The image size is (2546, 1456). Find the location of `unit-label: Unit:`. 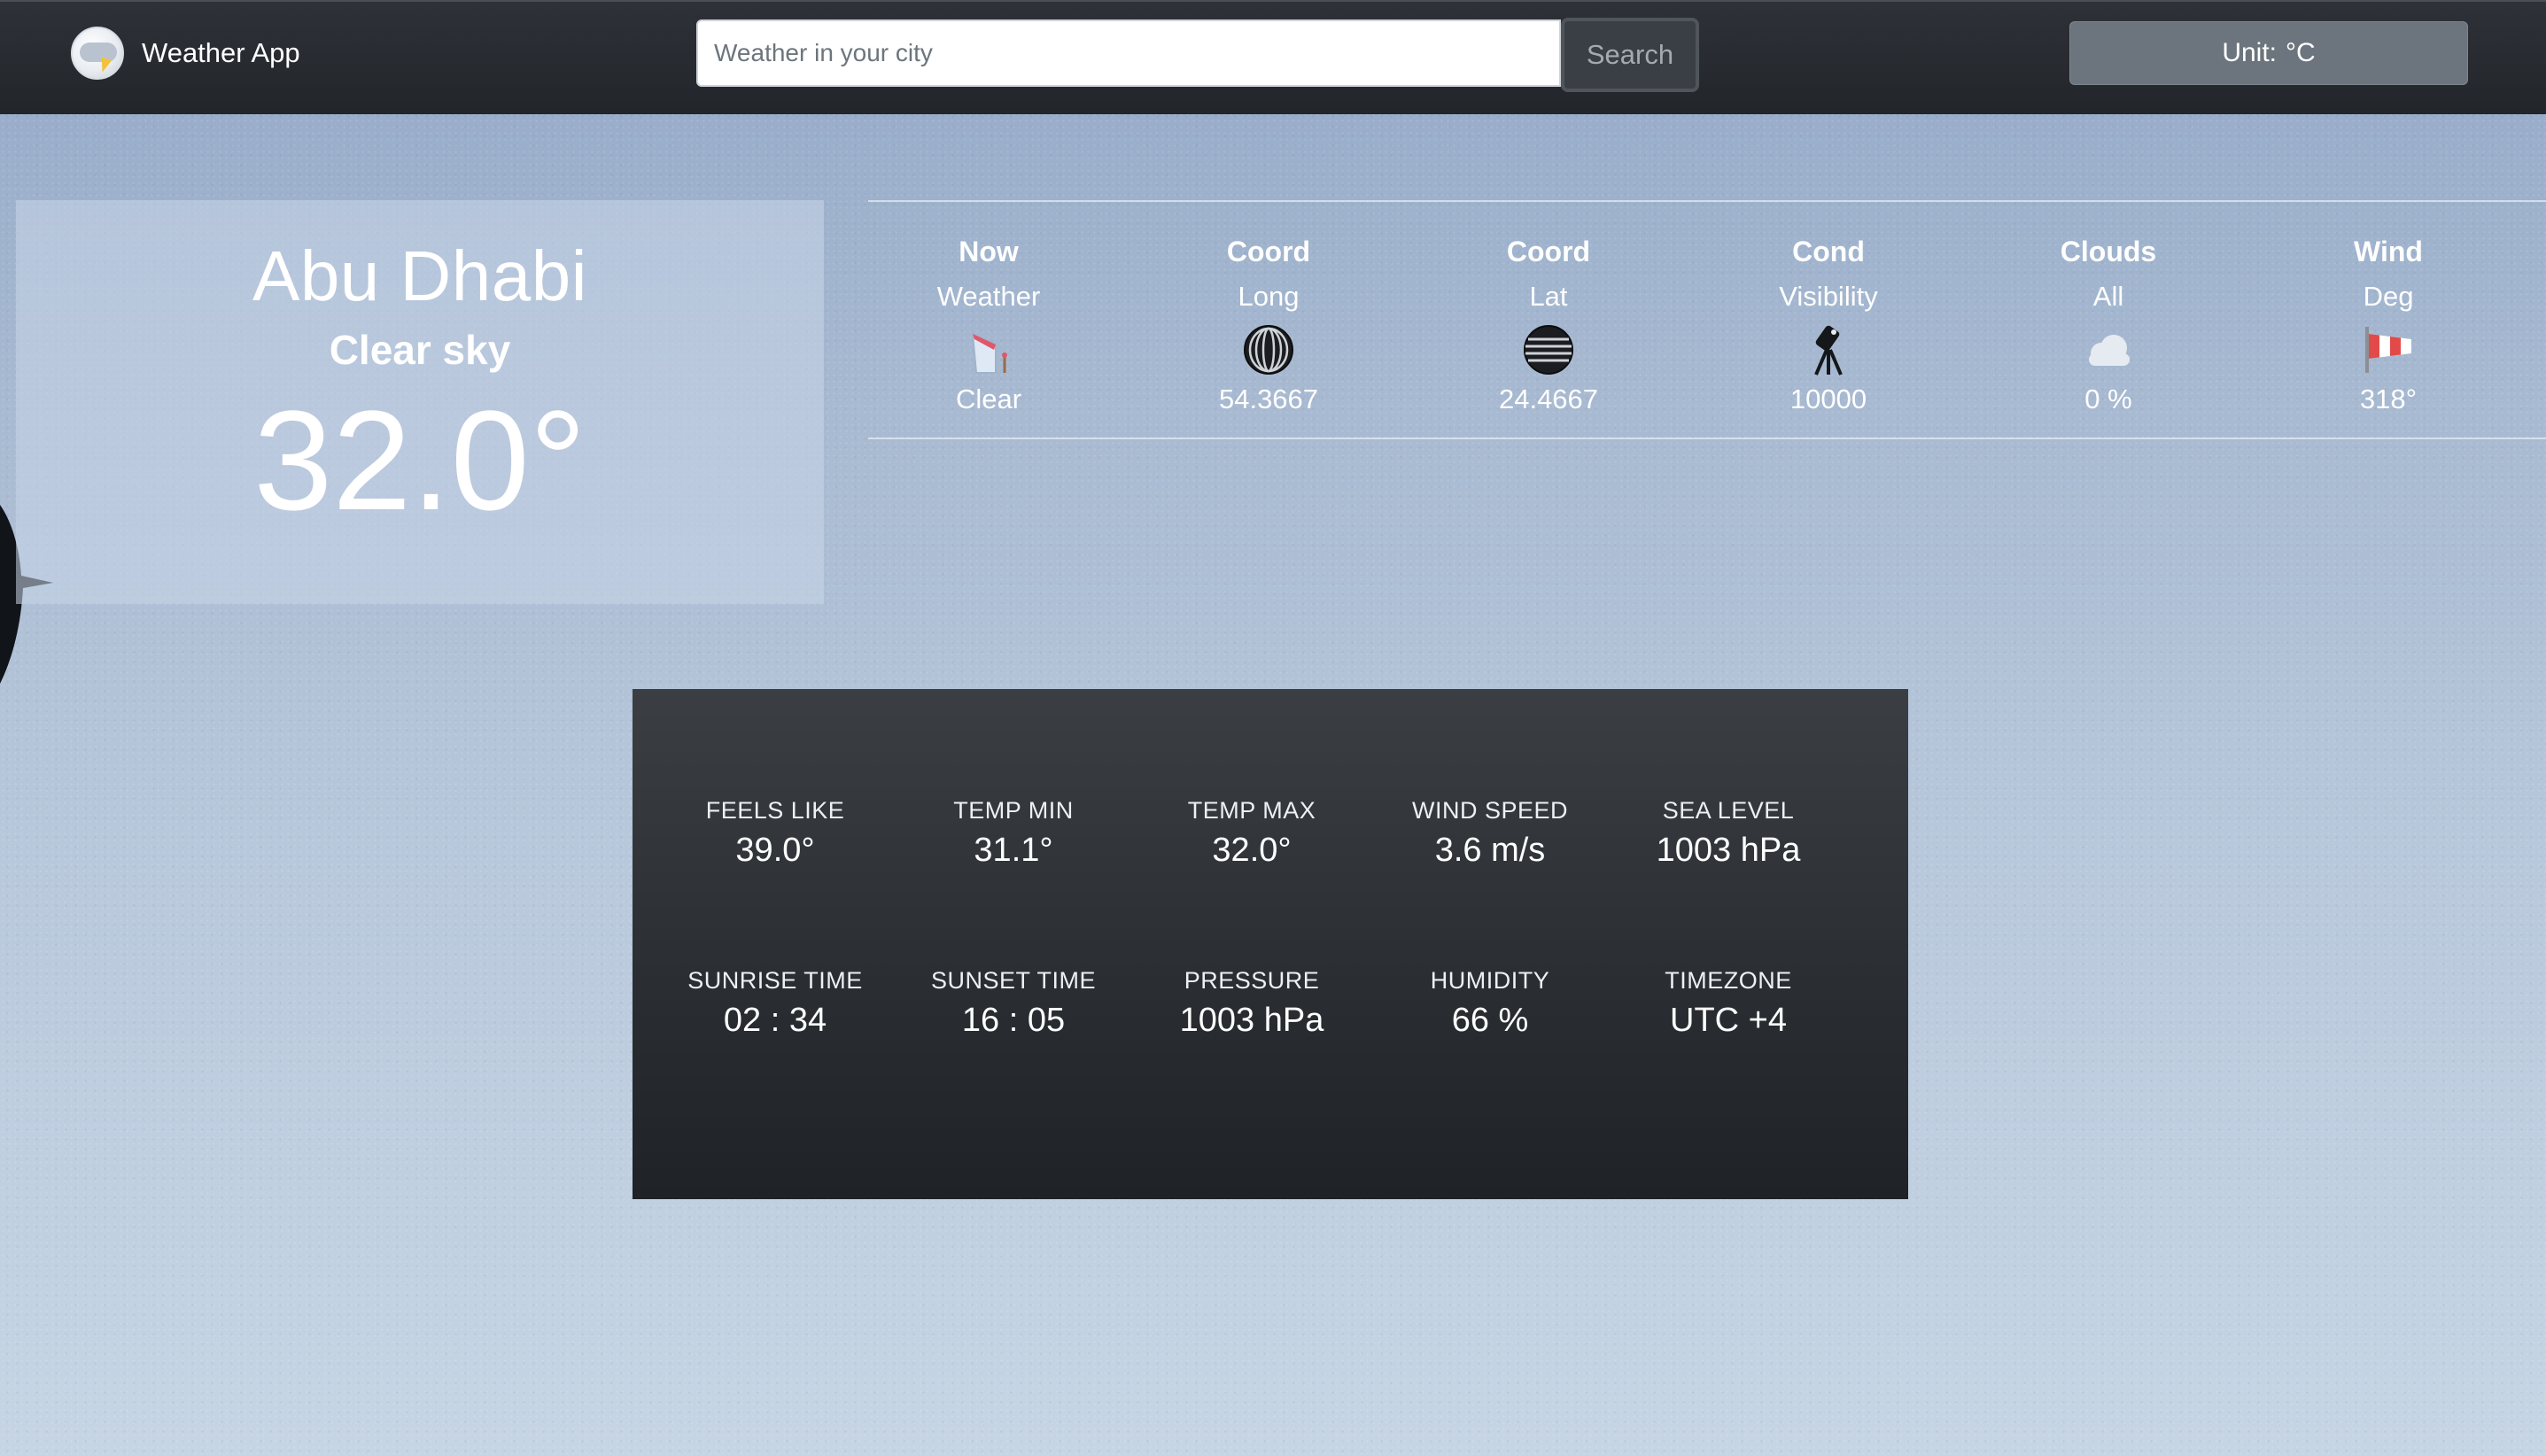

unit-label: Unit: is located at coordinates (2249, 52).